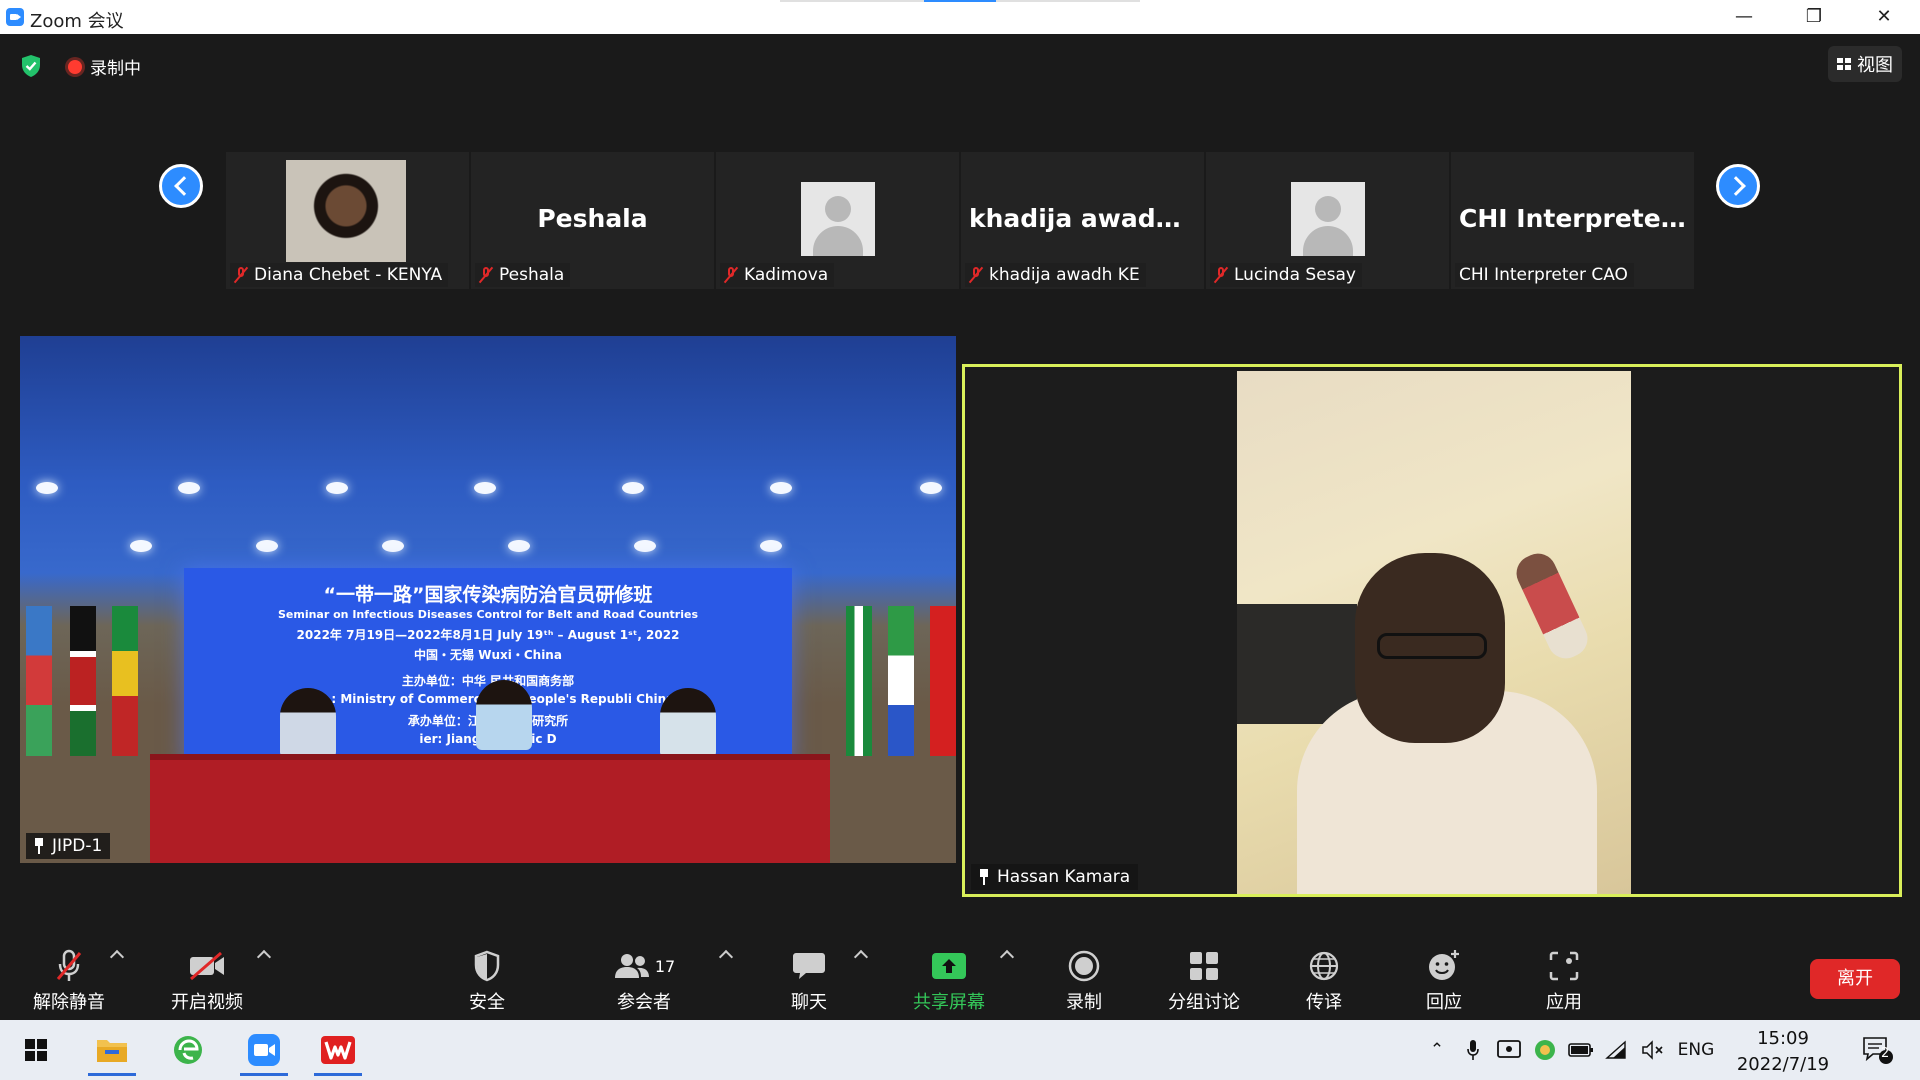 The image size is (1920, 1080). I want to click on previous-page-button, so click(181, 186).